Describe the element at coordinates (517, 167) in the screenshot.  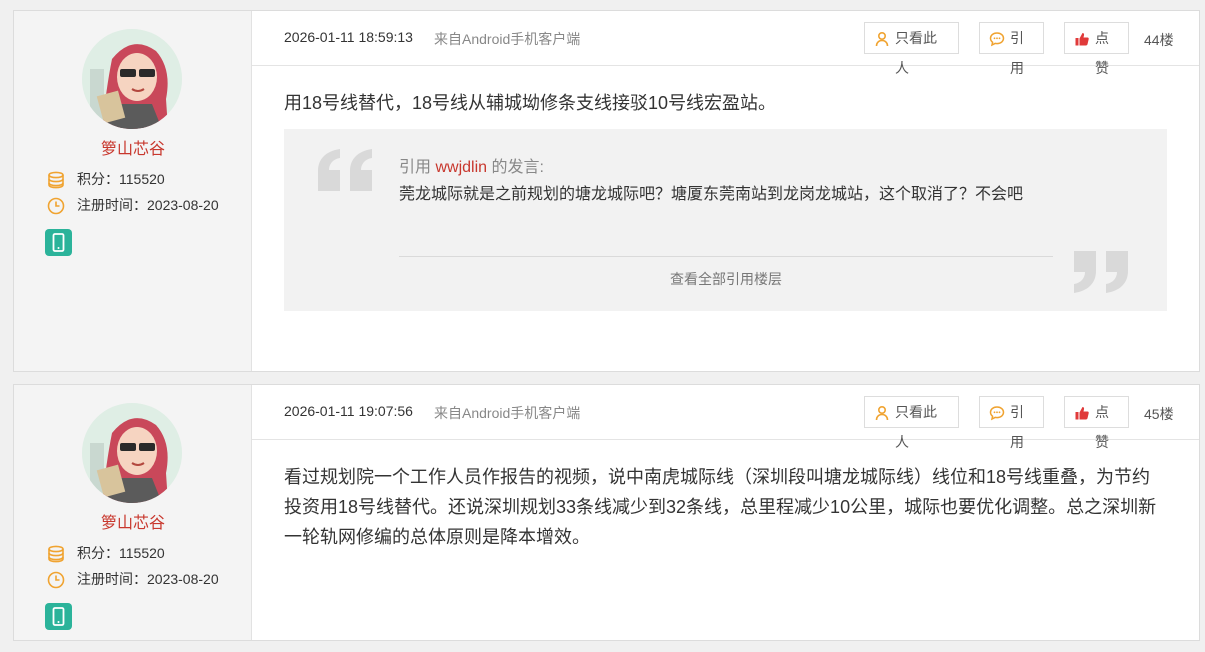
I see `quote-suffix: 的发言:` at that location.